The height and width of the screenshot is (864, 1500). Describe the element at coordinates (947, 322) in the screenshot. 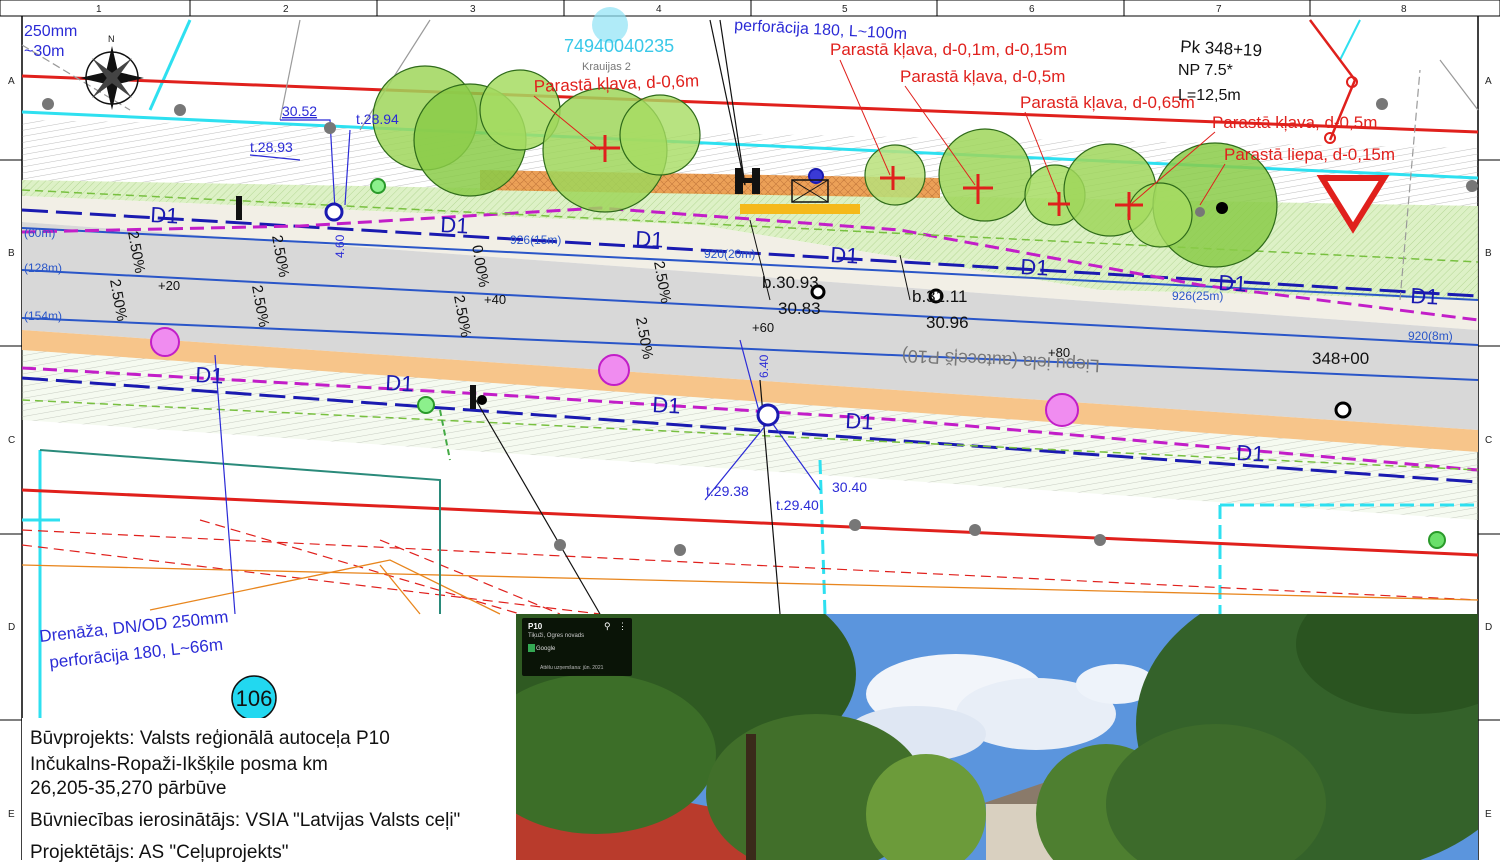

I see `elevation-label: 30.96` at that location.